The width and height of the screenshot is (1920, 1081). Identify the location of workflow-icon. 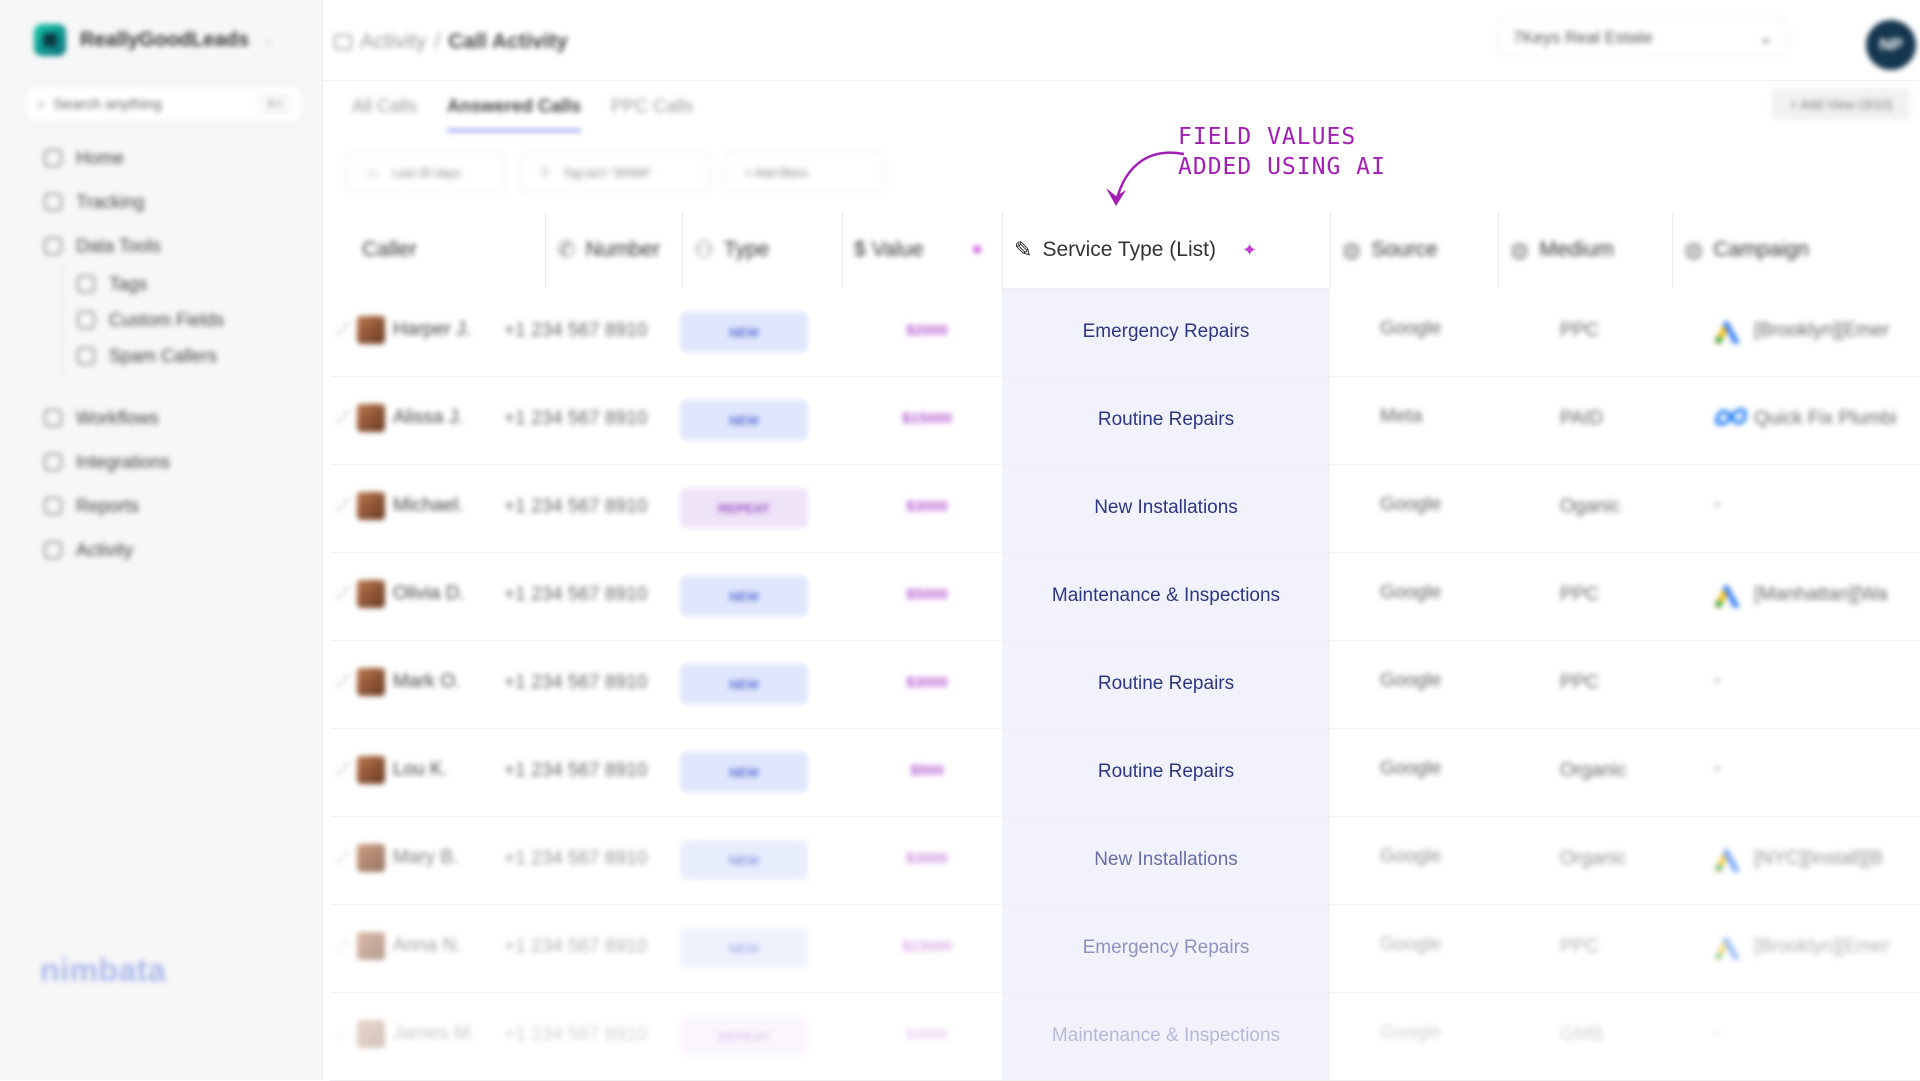
(53, 418).